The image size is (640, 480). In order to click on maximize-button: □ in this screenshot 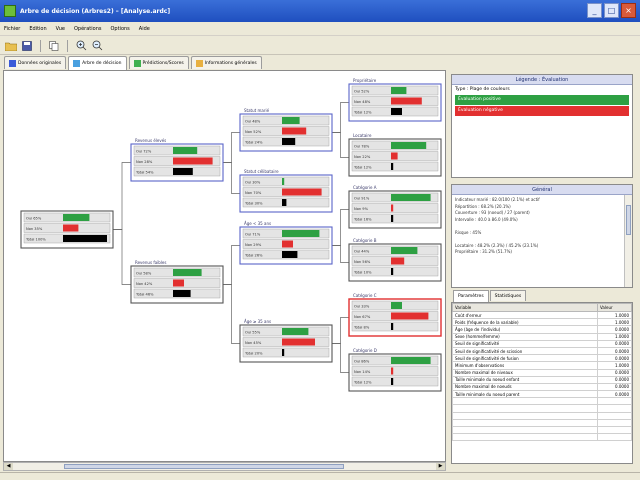, I will do `click(611, 10)`.